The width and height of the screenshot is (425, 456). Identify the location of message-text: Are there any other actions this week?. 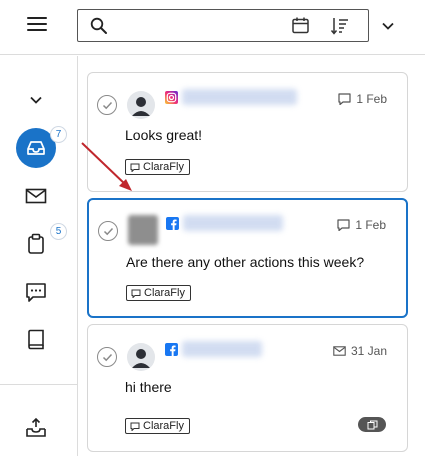
(245, 262).